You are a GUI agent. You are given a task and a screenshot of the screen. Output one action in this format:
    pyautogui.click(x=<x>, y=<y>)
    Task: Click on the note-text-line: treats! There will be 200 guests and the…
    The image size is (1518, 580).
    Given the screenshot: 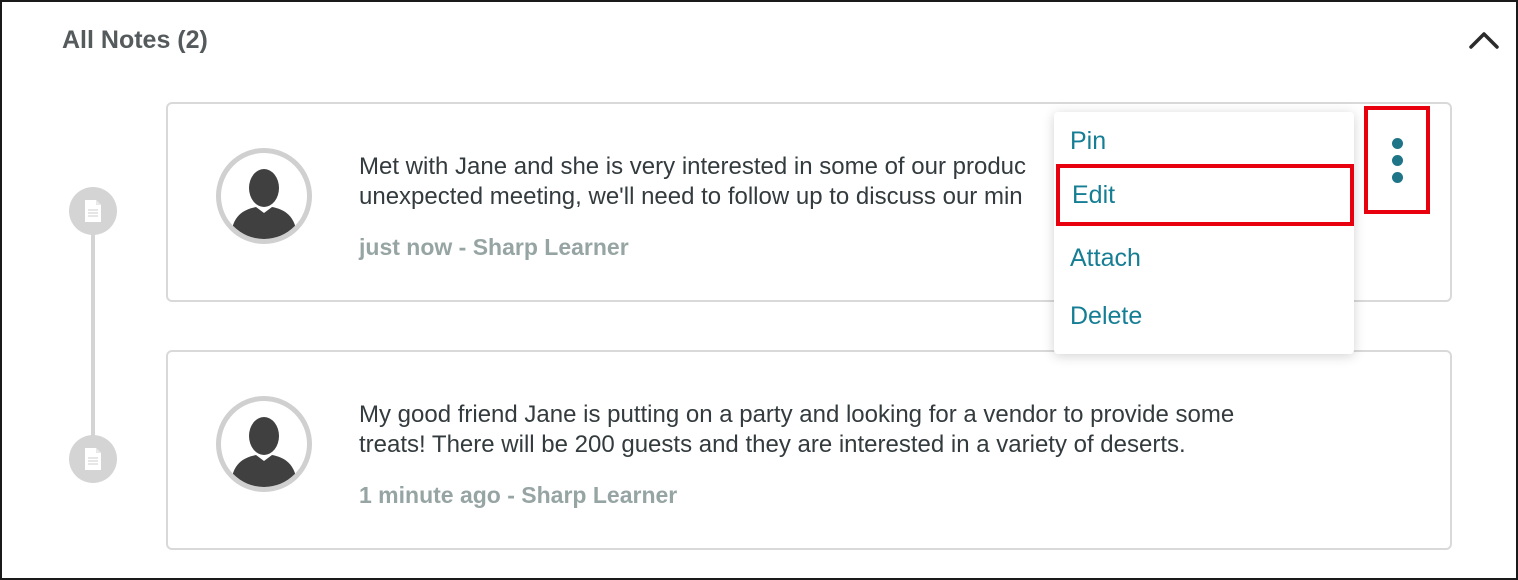 What is the action you would take?
    pyautogui.click(x=772, y=444)
    